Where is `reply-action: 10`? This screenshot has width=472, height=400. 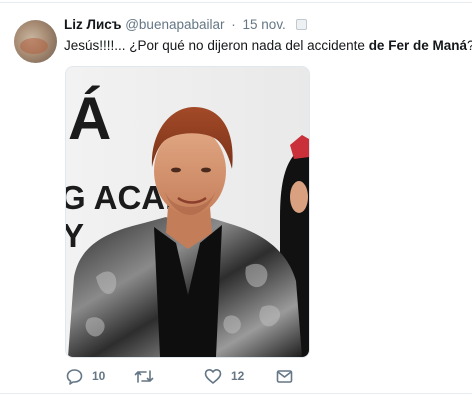
reply-action: 10 is located at coordinates (85, 376).